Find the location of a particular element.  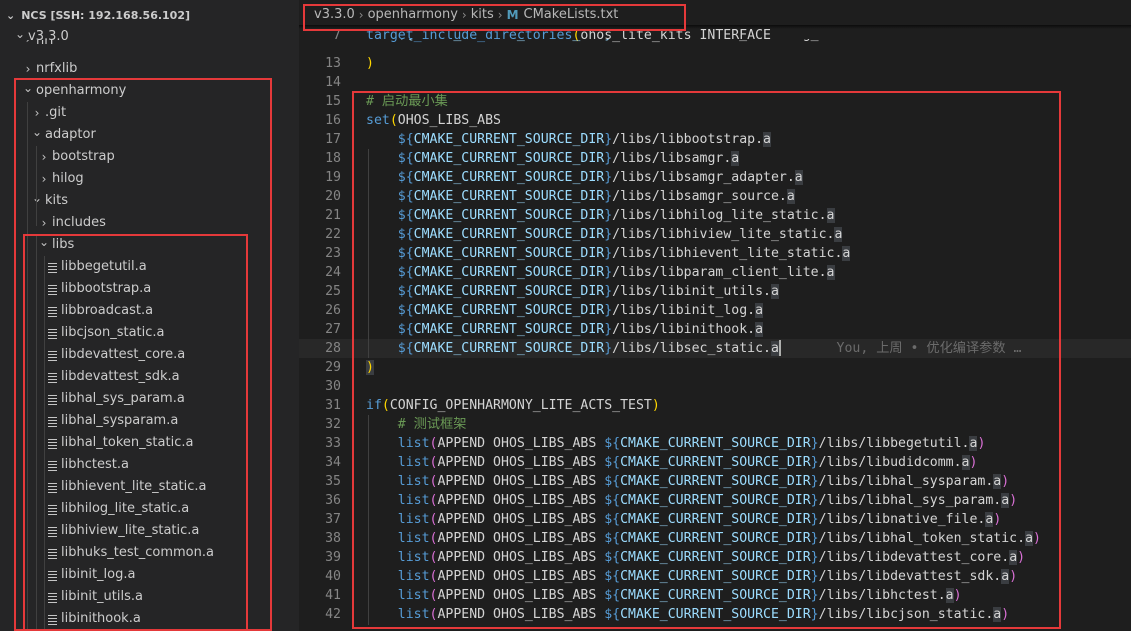

folder-item-openharmony: ⌄ openharmony is located at coordinates (149, 91).